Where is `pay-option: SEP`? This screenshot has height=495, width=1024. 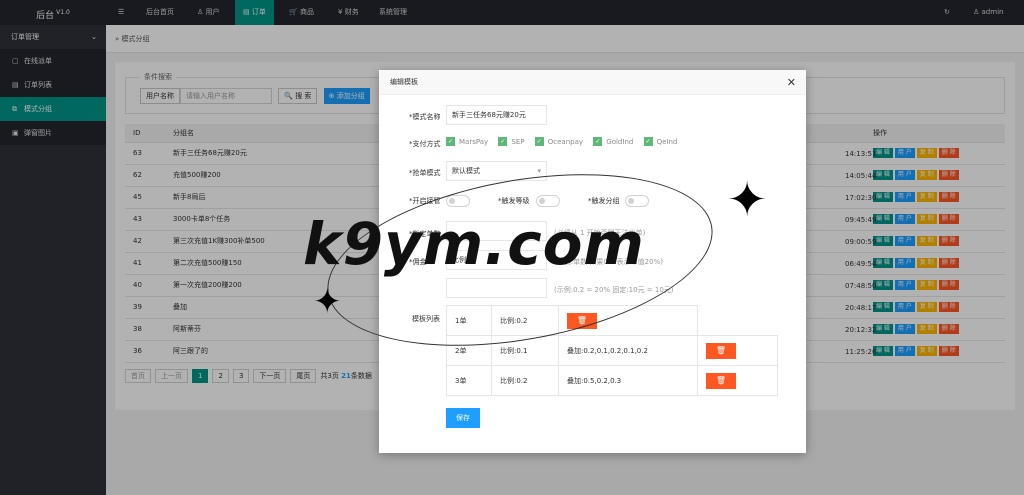 pay-option: SEP is located at coordinates (518, 141).